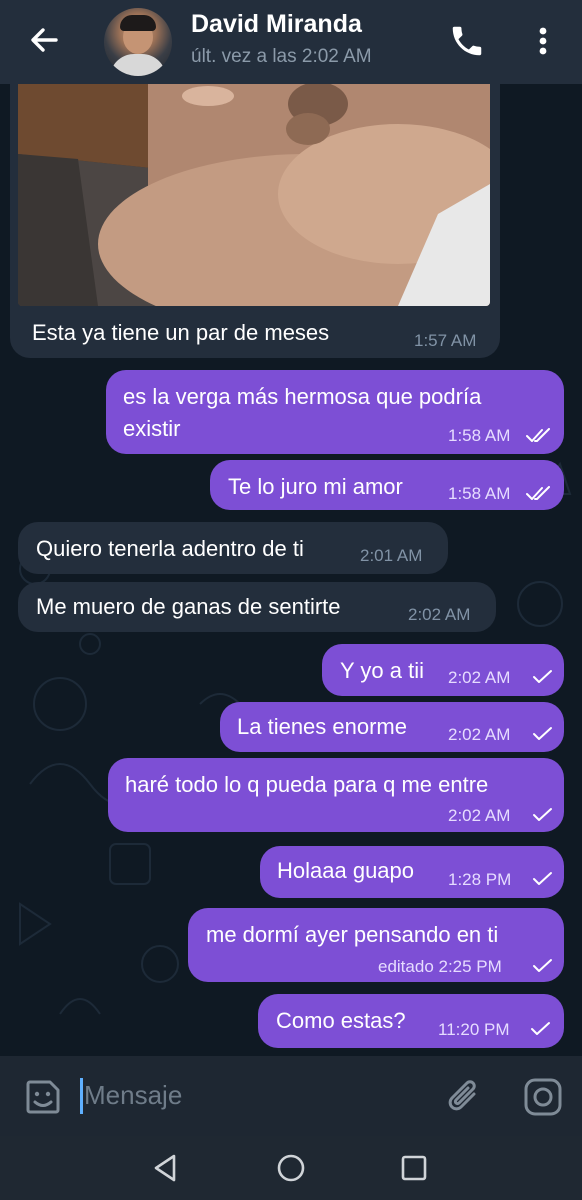 The width and height of the screenshot is (582, 1200). What do you see at coordinates (352, 934) in the screenshot?
I see `message-text: me dormí ayer pensando en ti` at bounding box center [352, 934].